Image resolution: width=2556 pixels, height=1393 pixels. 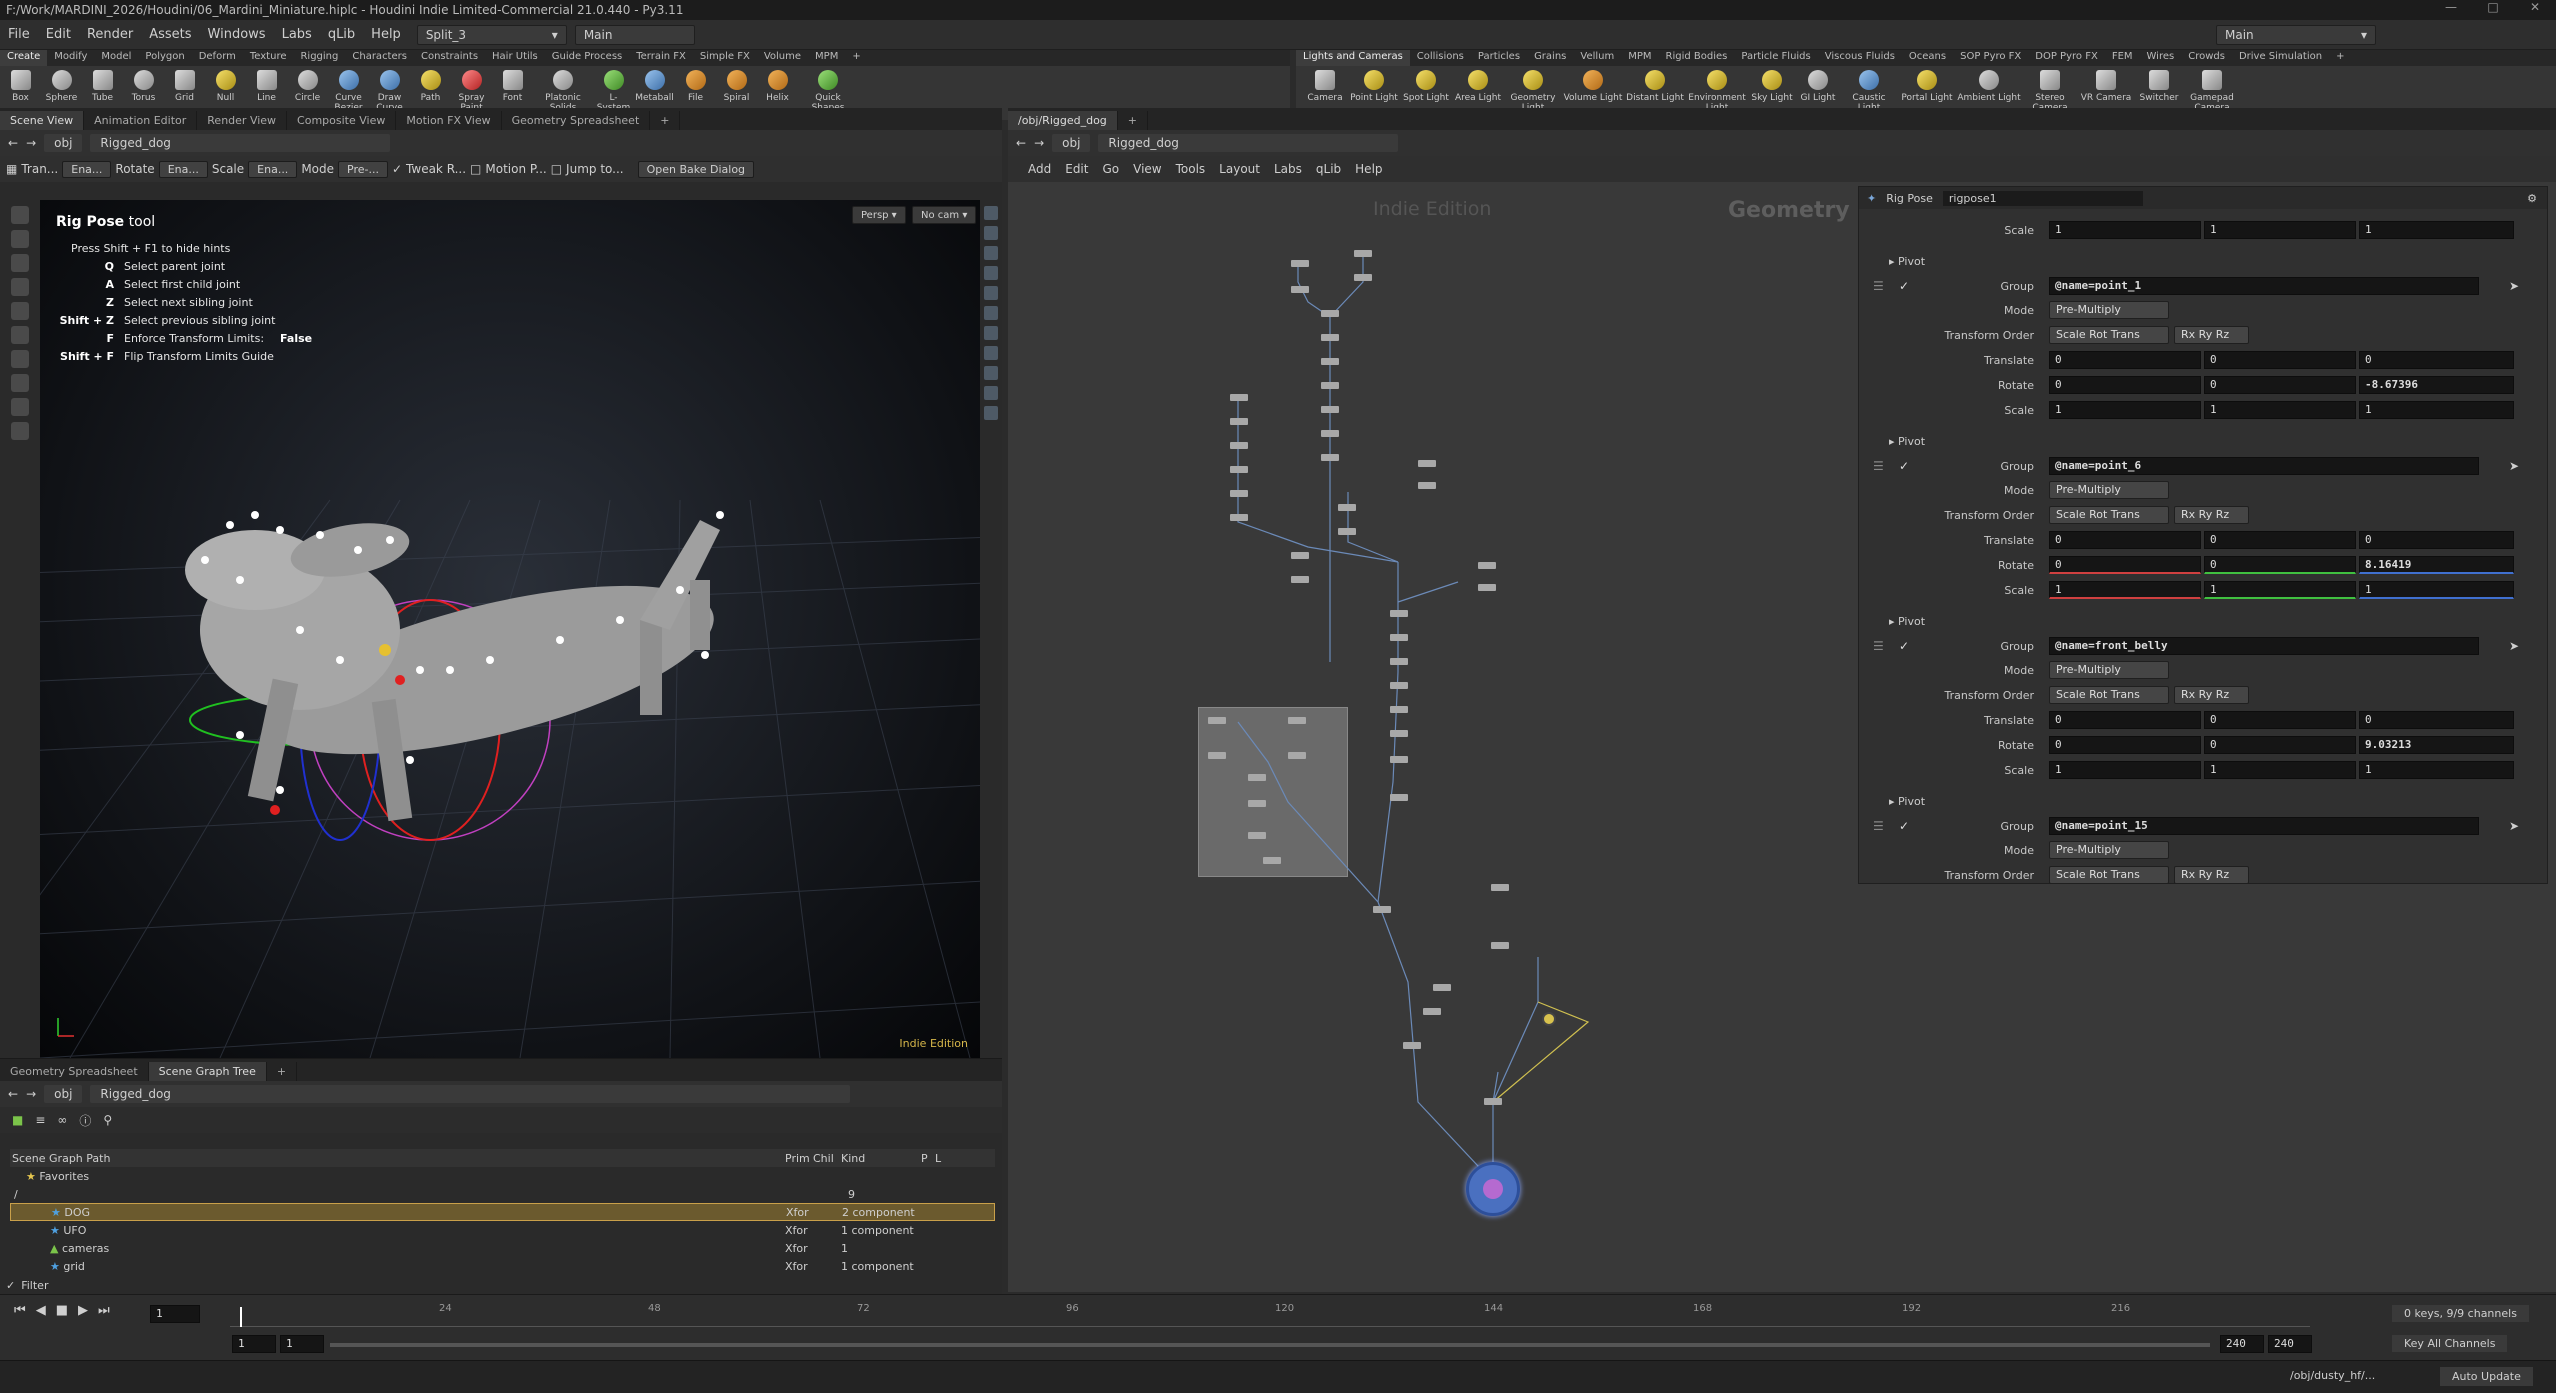 I want to click on open-bake-dialog-button: Open Bake Dialog, so click(x=696, y=169).